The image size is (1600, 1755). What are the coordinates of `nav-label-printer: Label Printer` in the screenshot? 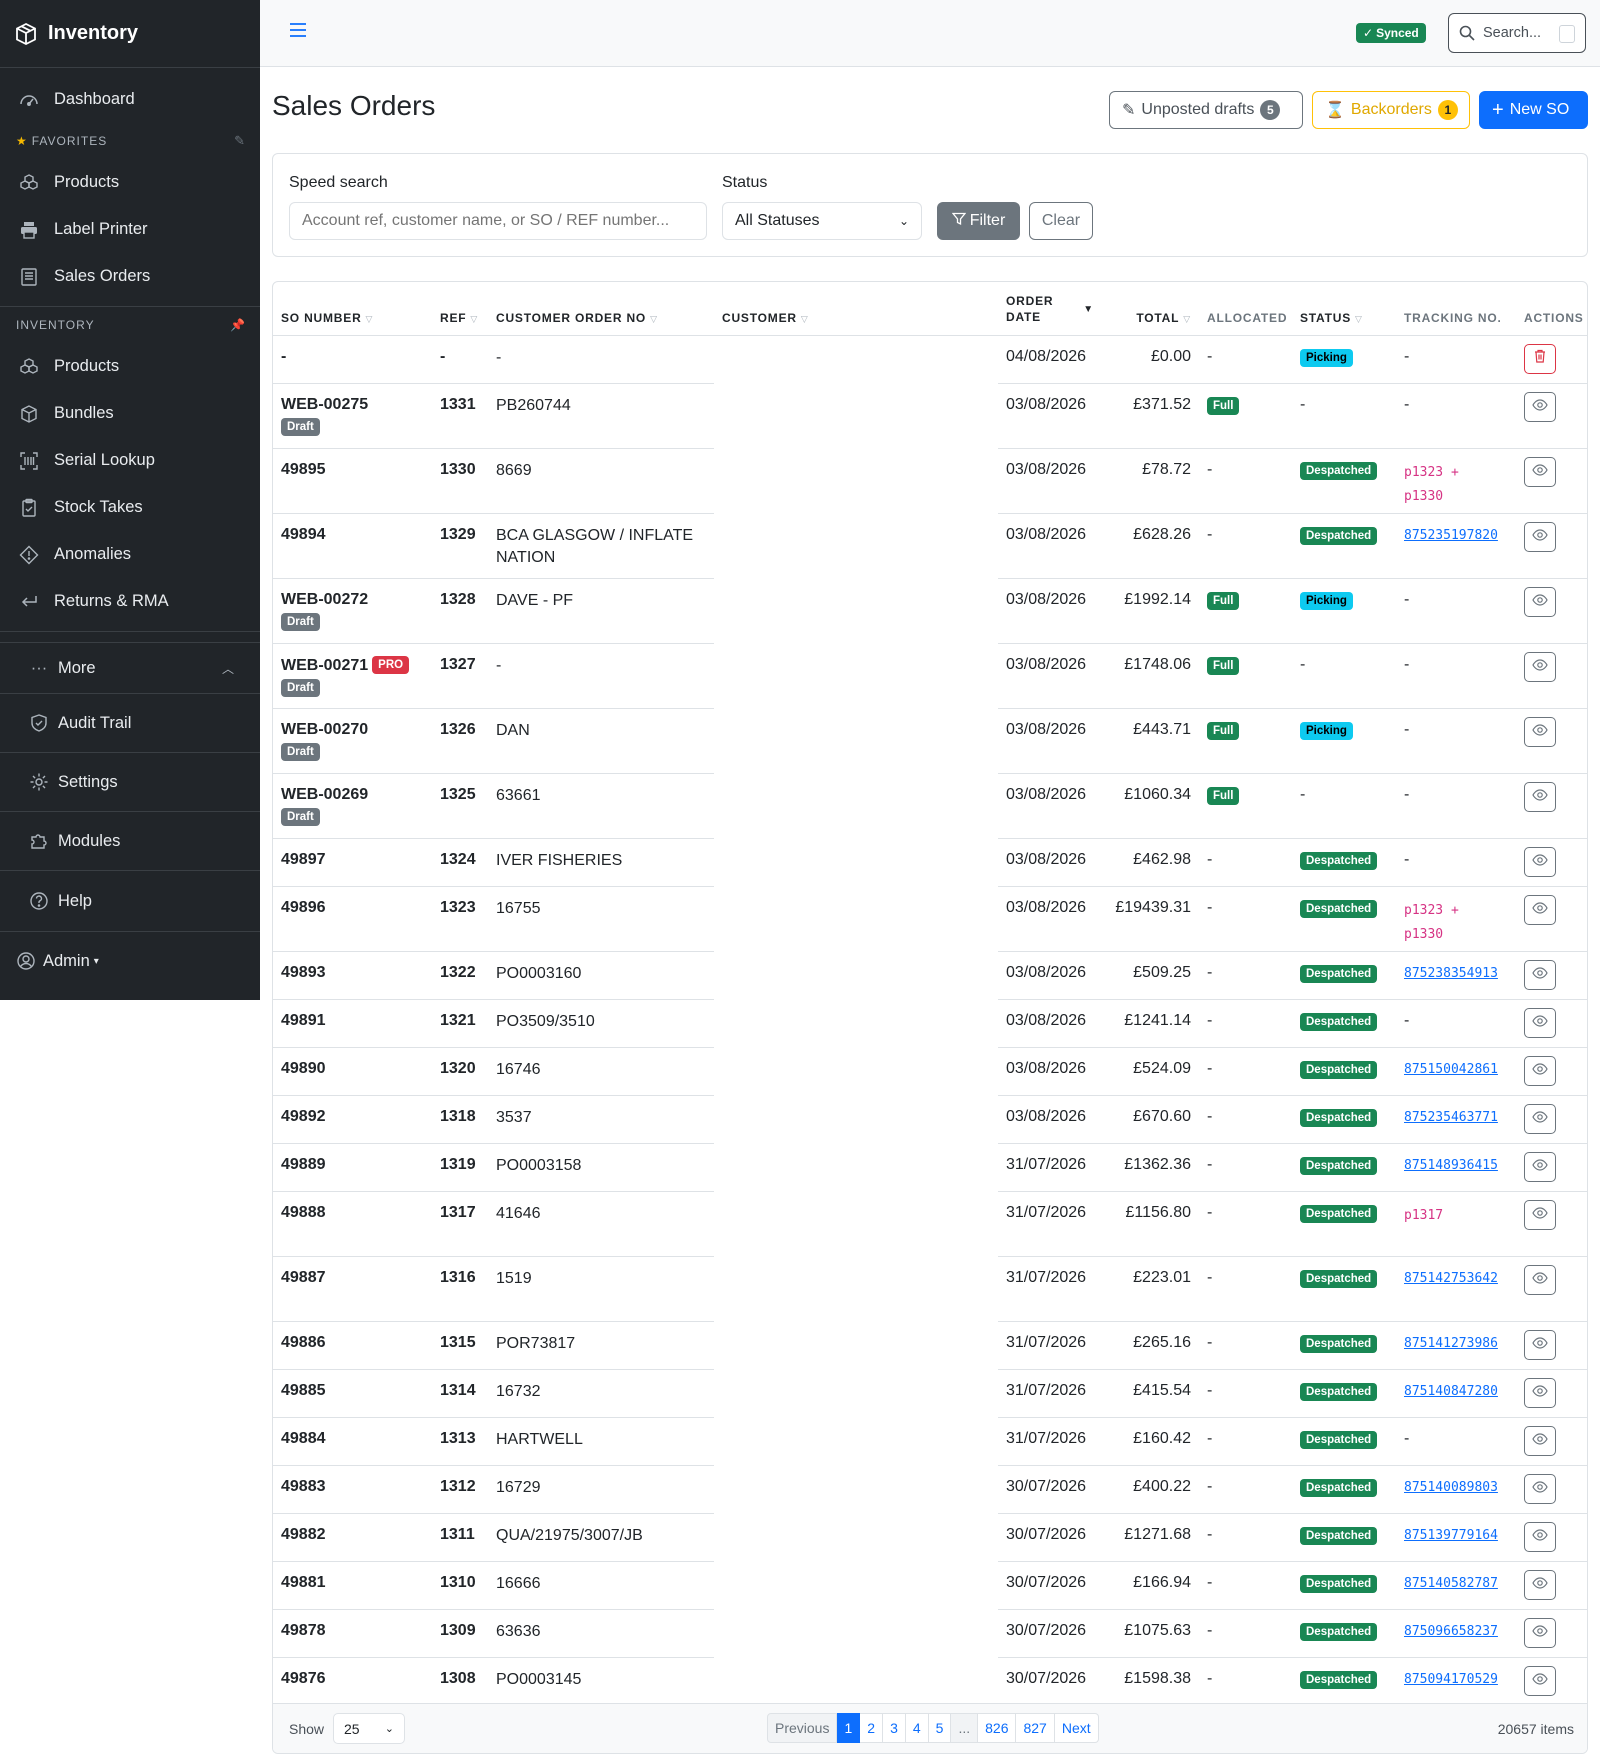 It's located at (130, 229).